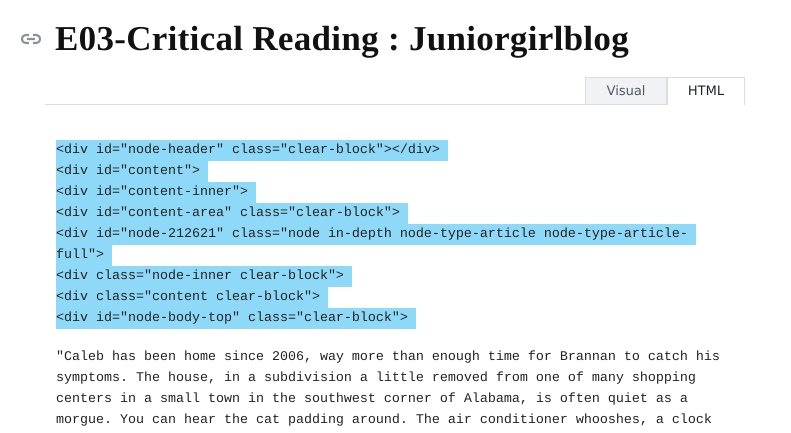 The height and width of the screenshot is (433, 791). What do you see at coordinates (372, 400) in the screenshot?
I see `text-line: centers in a small town in the southwest corner of Alabama, is often quiet as a` at bounding box center [372, 400].